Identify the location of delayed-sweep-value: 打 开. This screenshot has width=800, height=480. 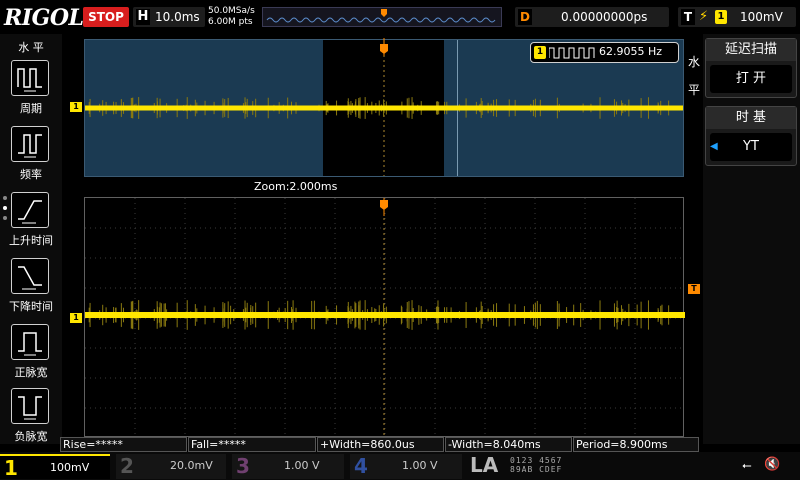
(751, 79).